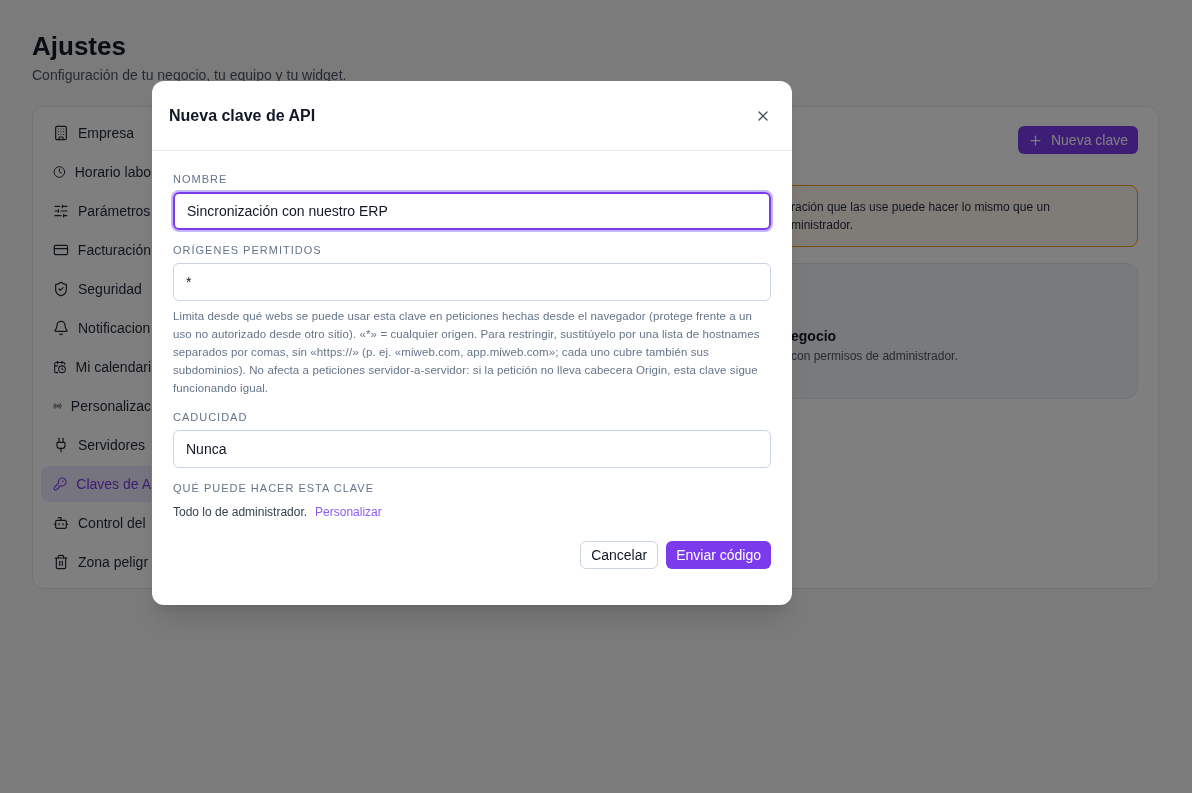 The height and width of the screenshot is (793, 1192). Describe the element at coordinates (96, 250) in the screenshot. I see `sidebar-item: Facturación` at that location.